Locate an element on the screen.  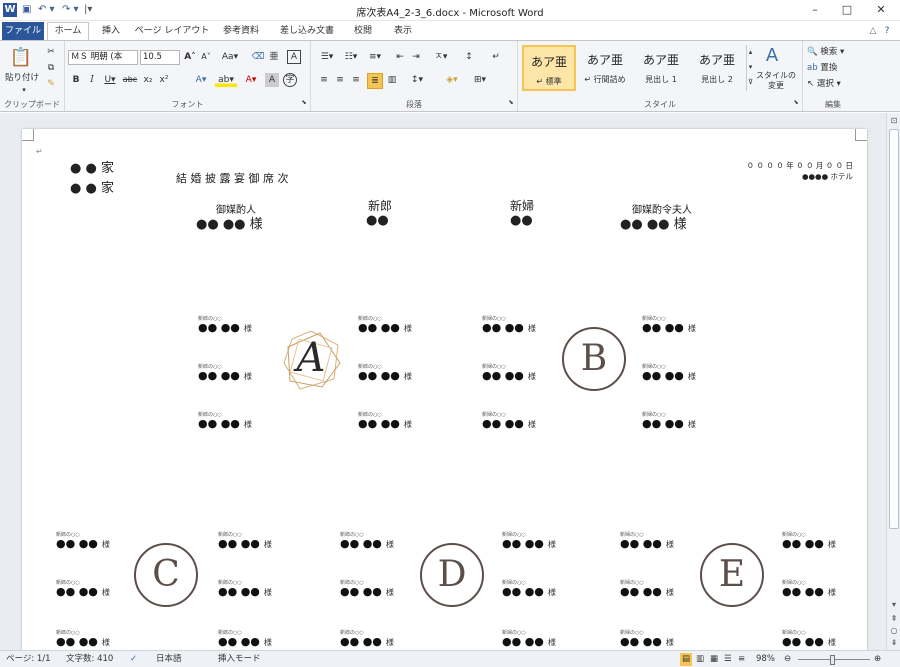
tab-review: 校閲 is located at coordinates (363, 31).